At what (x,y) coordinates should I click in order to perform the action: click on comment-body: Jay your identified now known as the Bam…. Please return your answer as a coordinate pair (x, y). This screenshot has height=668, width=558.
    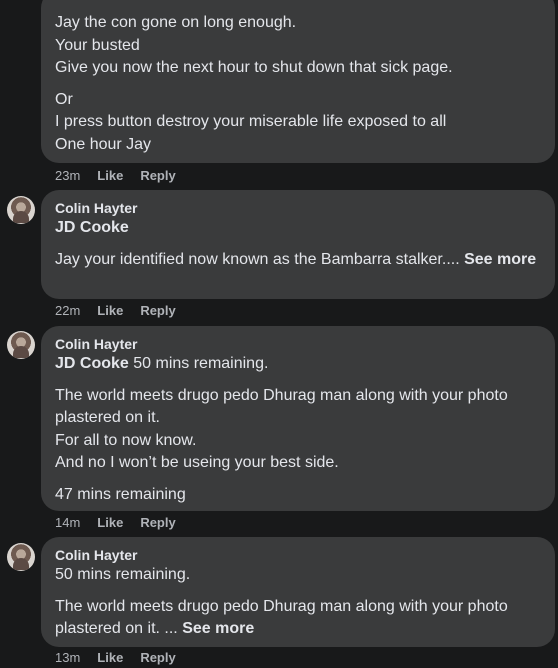
    Looking at the image, I should click on (257, 259).